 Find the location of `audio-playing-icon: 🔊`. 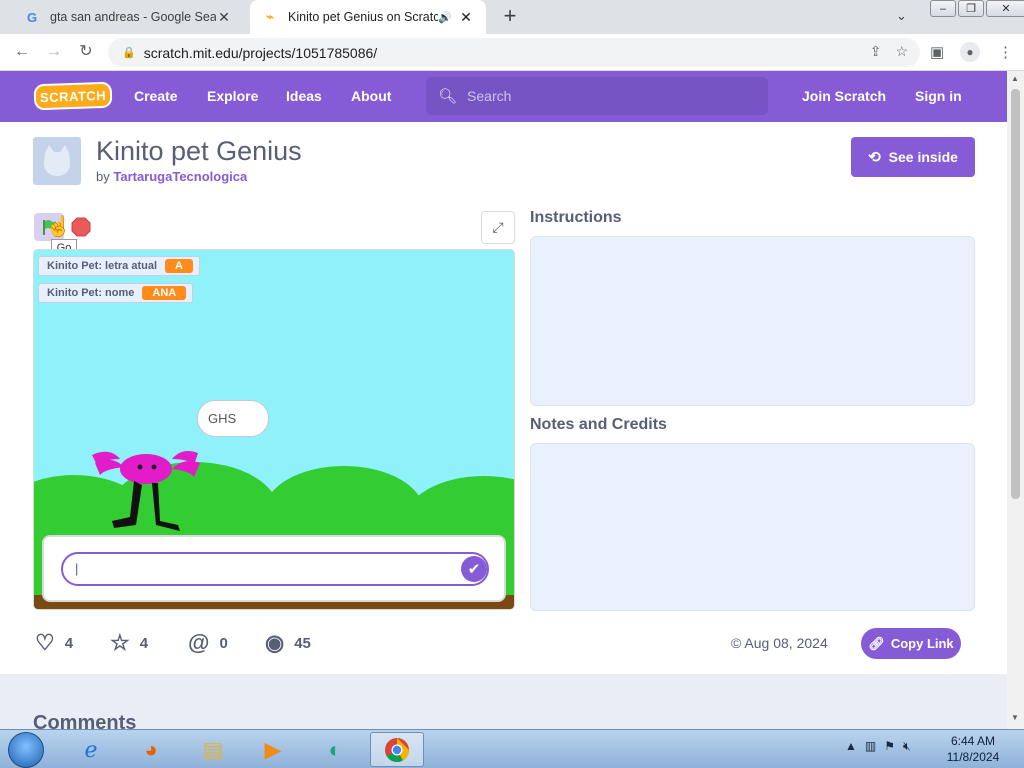

audio-playing-icon: 🔊 is located at coordinates (445, 17).